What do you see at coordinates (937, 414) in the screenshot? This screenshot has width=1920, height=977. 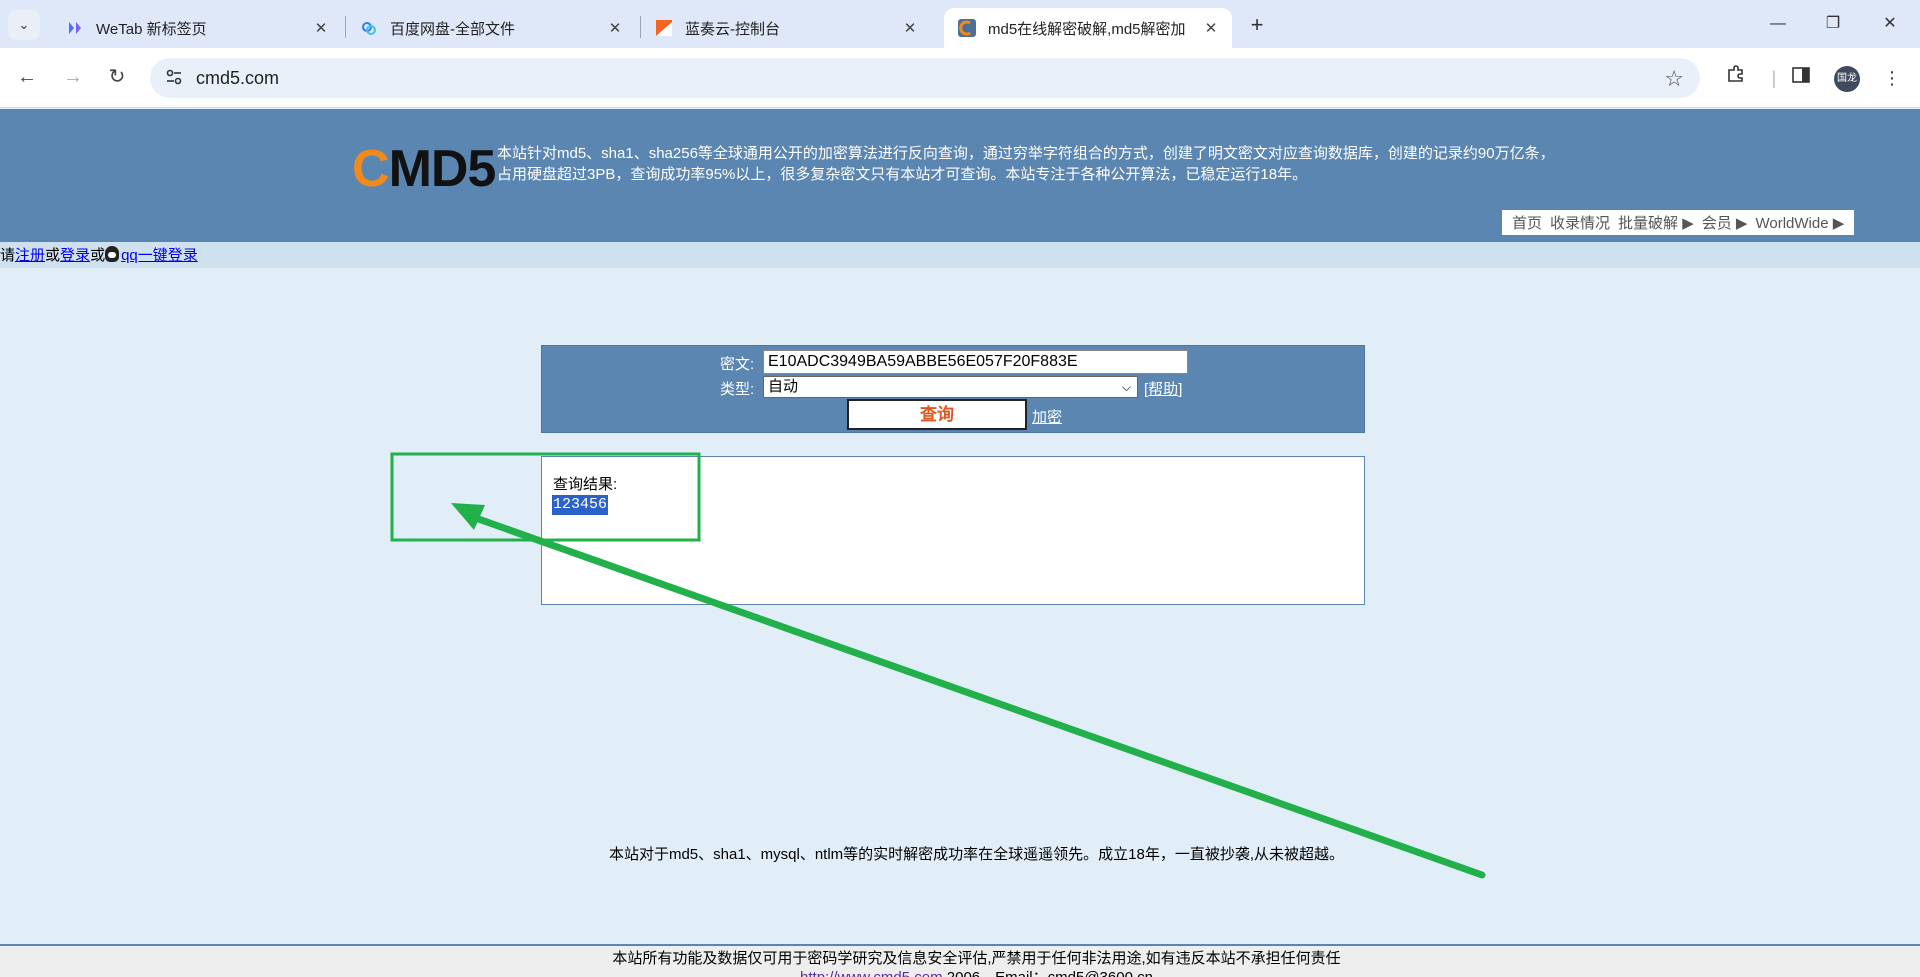 I see `query-button: 查询` at bounding box center [937, 414].